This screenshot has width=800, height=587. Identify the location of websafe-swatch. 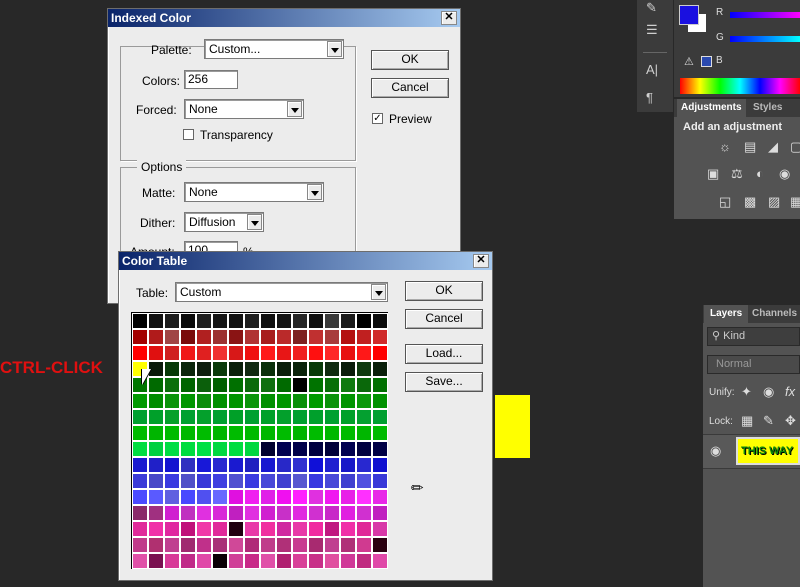
(706, 61).